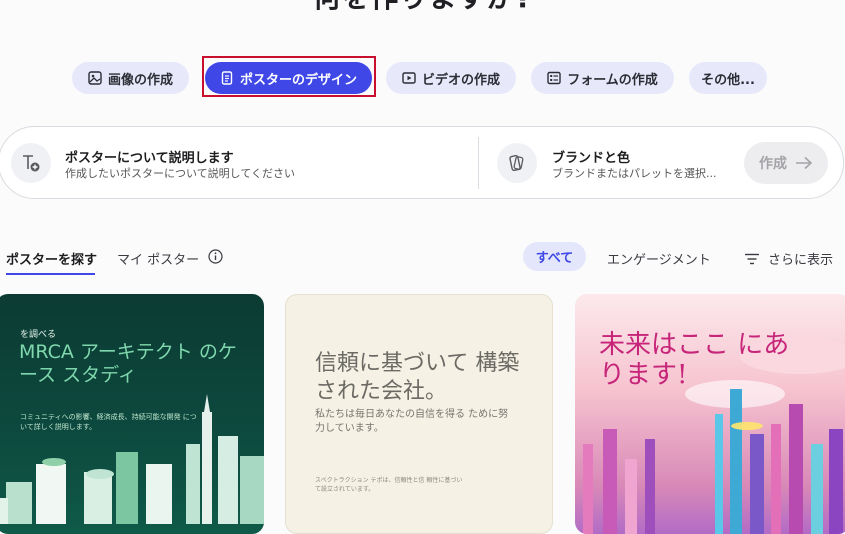 Image resolution: width=845 pixels, height=534 pixels. What do you see at coordinates (409, 78) in the screenshot?
I see `video-play-icon` at bounding box center [409, 78].